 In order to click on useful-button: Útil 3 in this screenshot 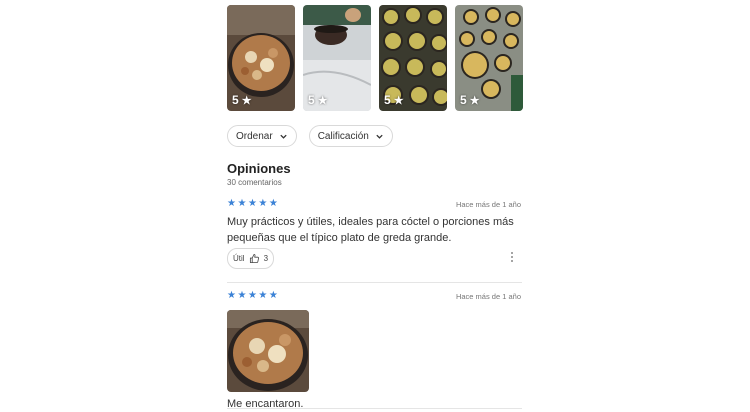, I will do `click(251, 258)`.